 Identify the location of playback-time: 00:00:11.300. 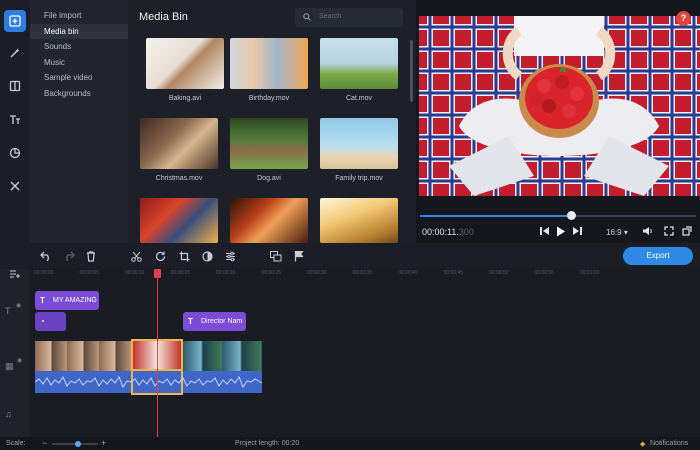
(448, 232).